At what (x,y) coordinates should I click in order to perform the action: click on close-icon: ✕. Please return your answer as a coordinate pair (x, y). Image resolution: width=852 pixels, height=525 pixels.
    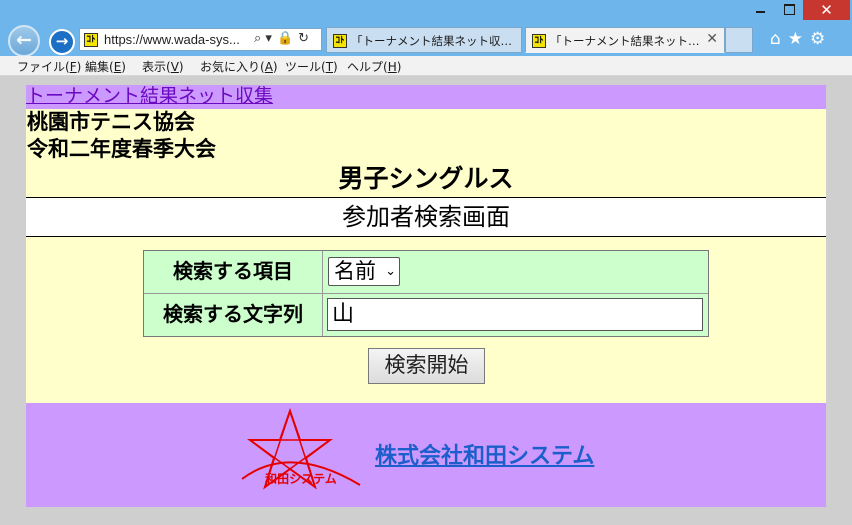
    Looking at the image, I should click on (826, 10).